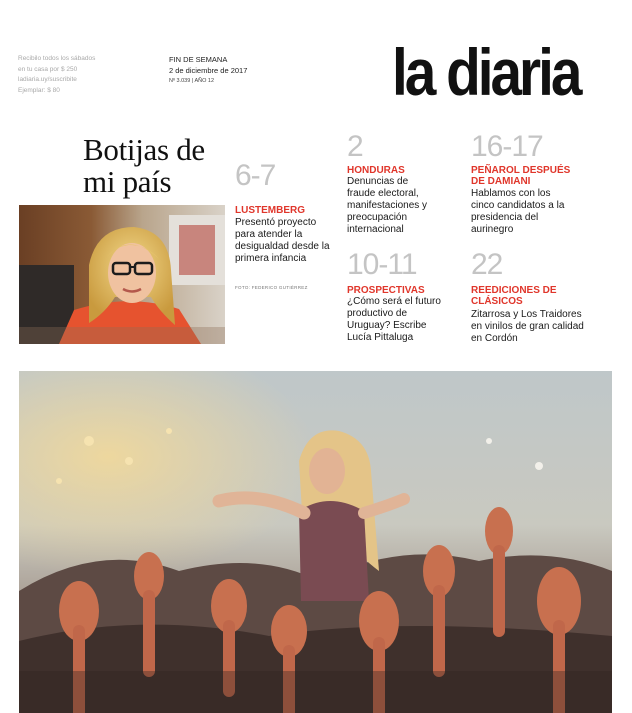 The image size is (632, 713). Describe the element at coordinates (402, 290) in the screenshot. I see `item-kicker: PROSPECTIVAS` at that location.